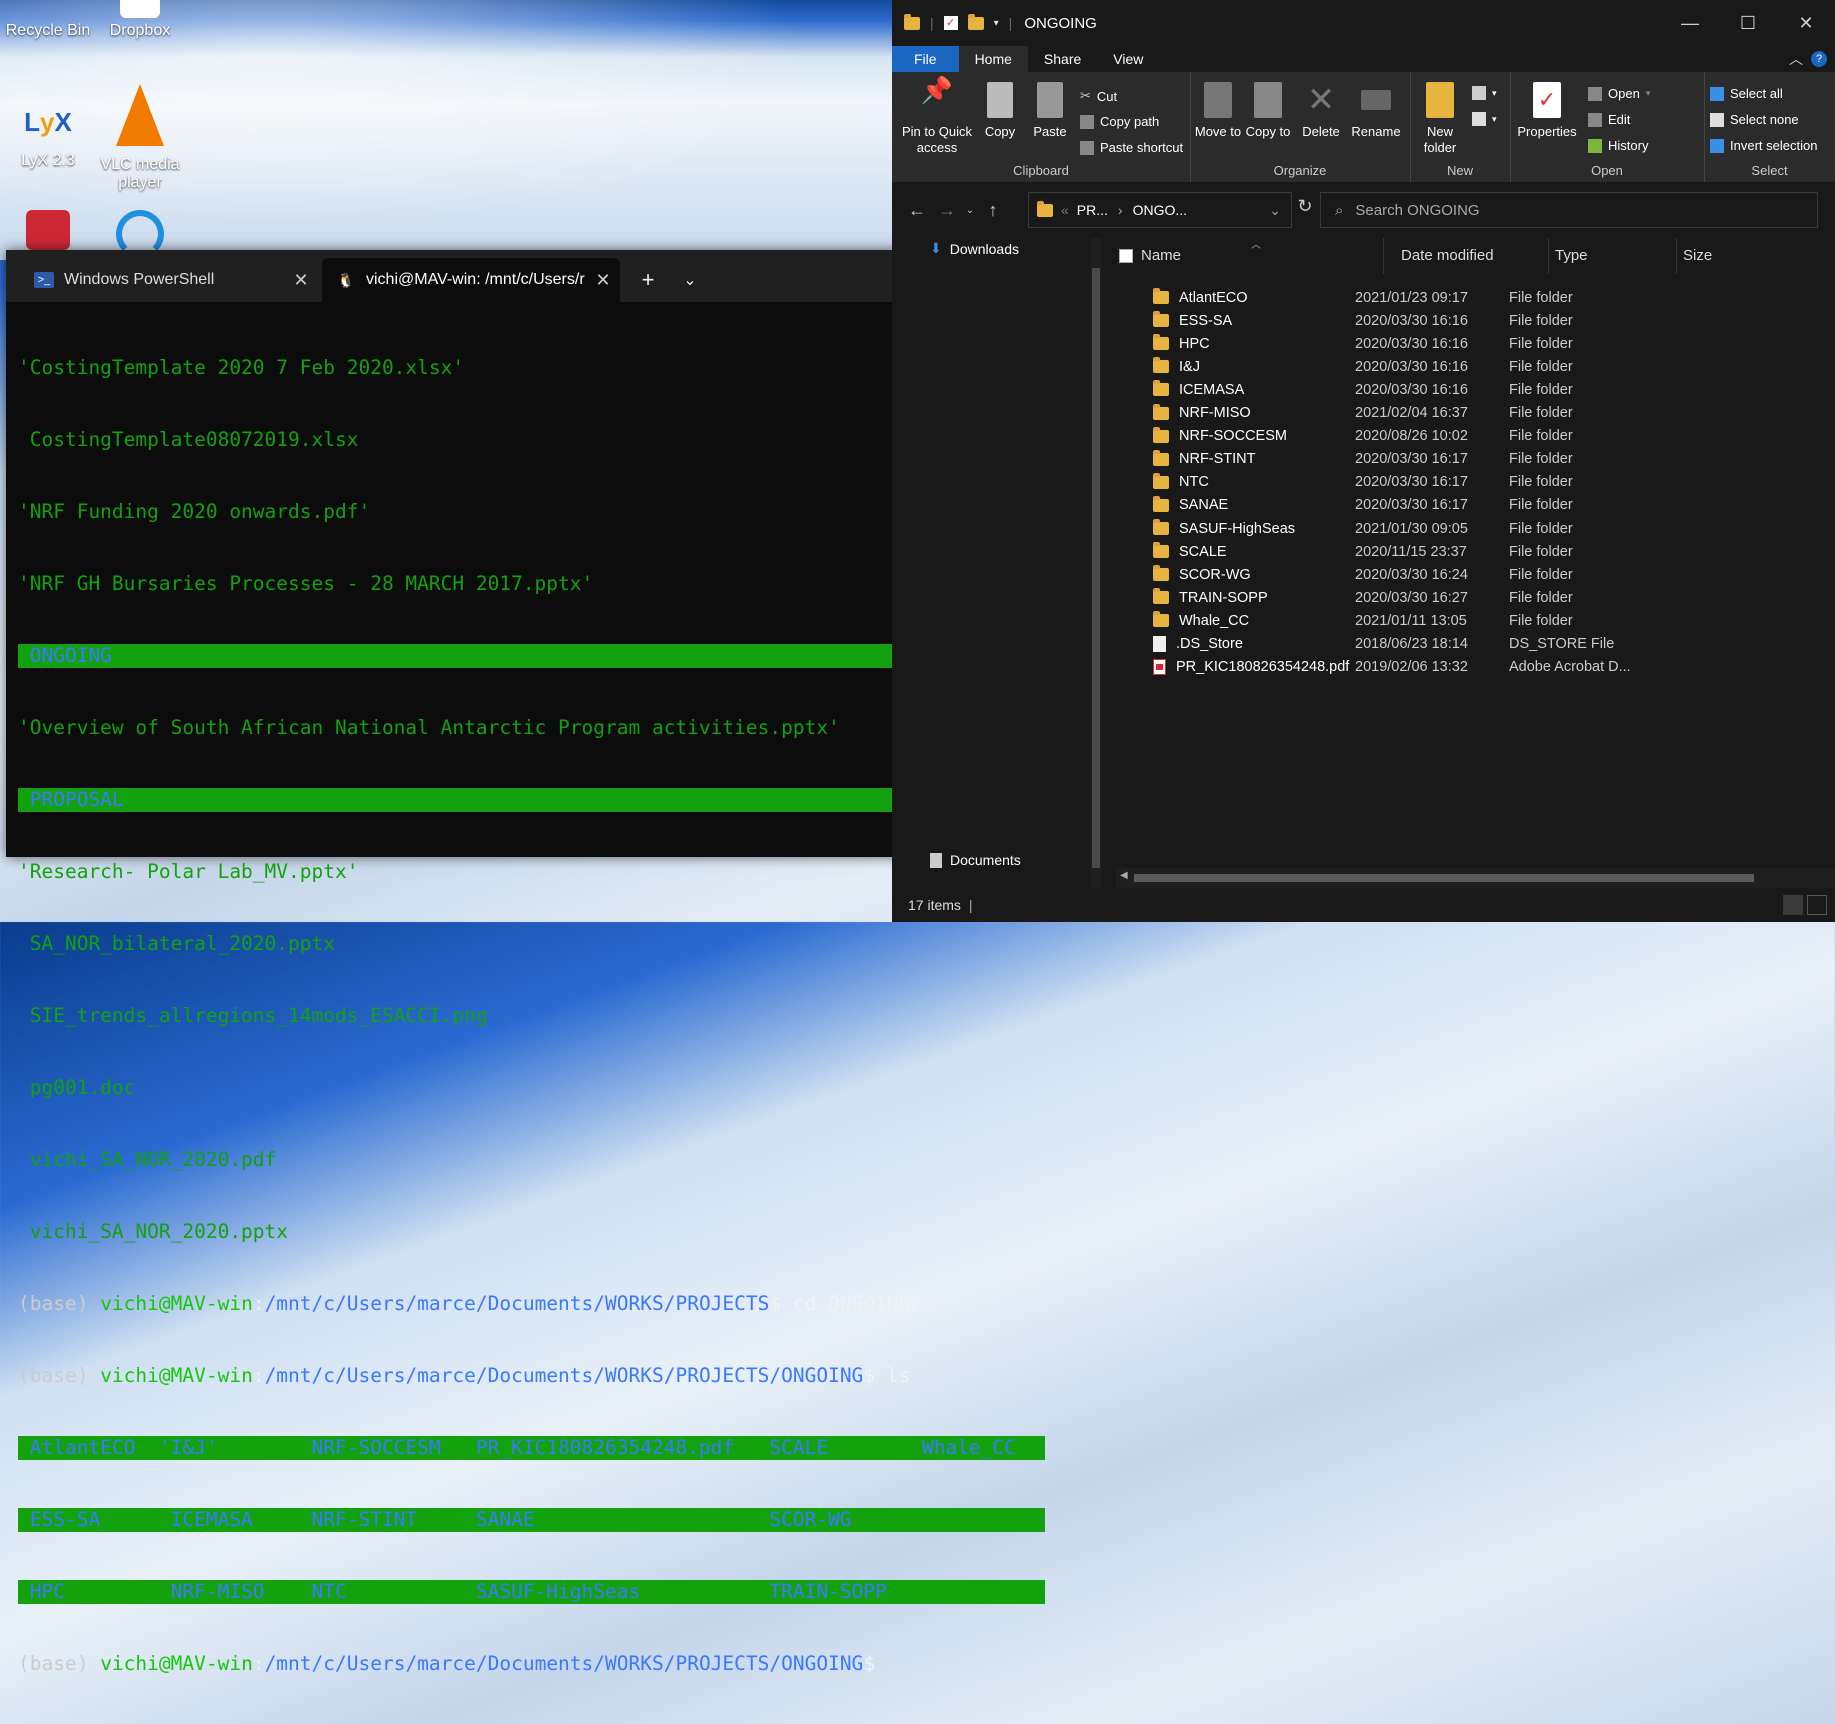  What do you see at coordinates (1050, 111) in the screenshot?
I see `paste-button: Paste` at bounding box center [1050, 111].